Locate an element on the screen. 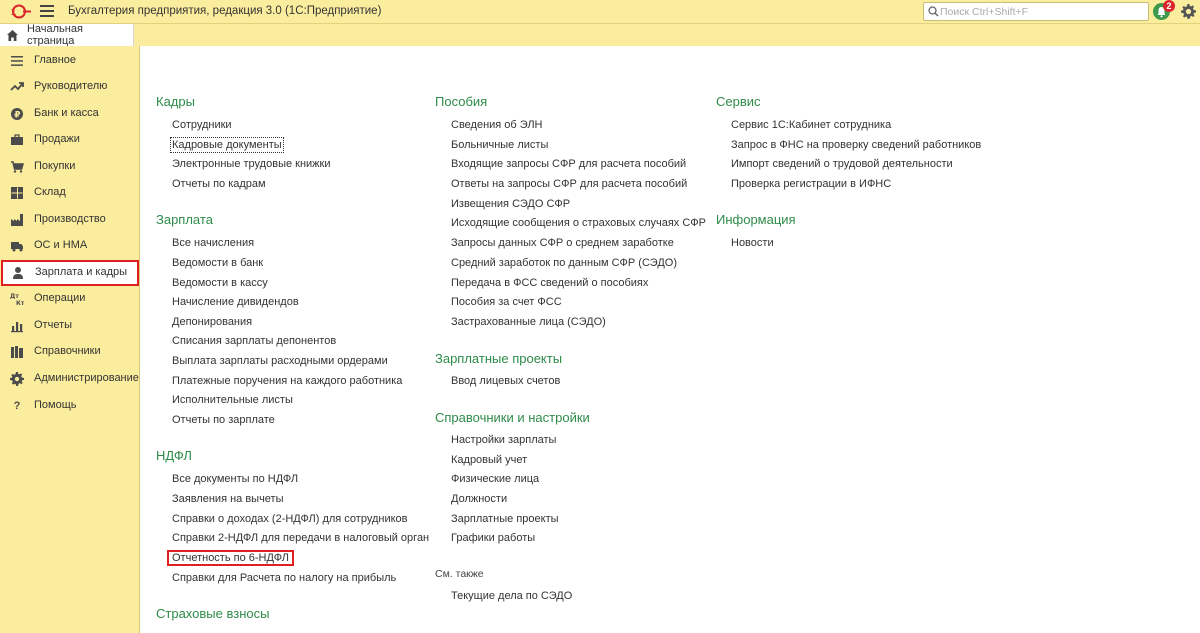 Image resolution: width=1200 pixels, height=633 pixels. books-icon is located at coordinates (17, 352).